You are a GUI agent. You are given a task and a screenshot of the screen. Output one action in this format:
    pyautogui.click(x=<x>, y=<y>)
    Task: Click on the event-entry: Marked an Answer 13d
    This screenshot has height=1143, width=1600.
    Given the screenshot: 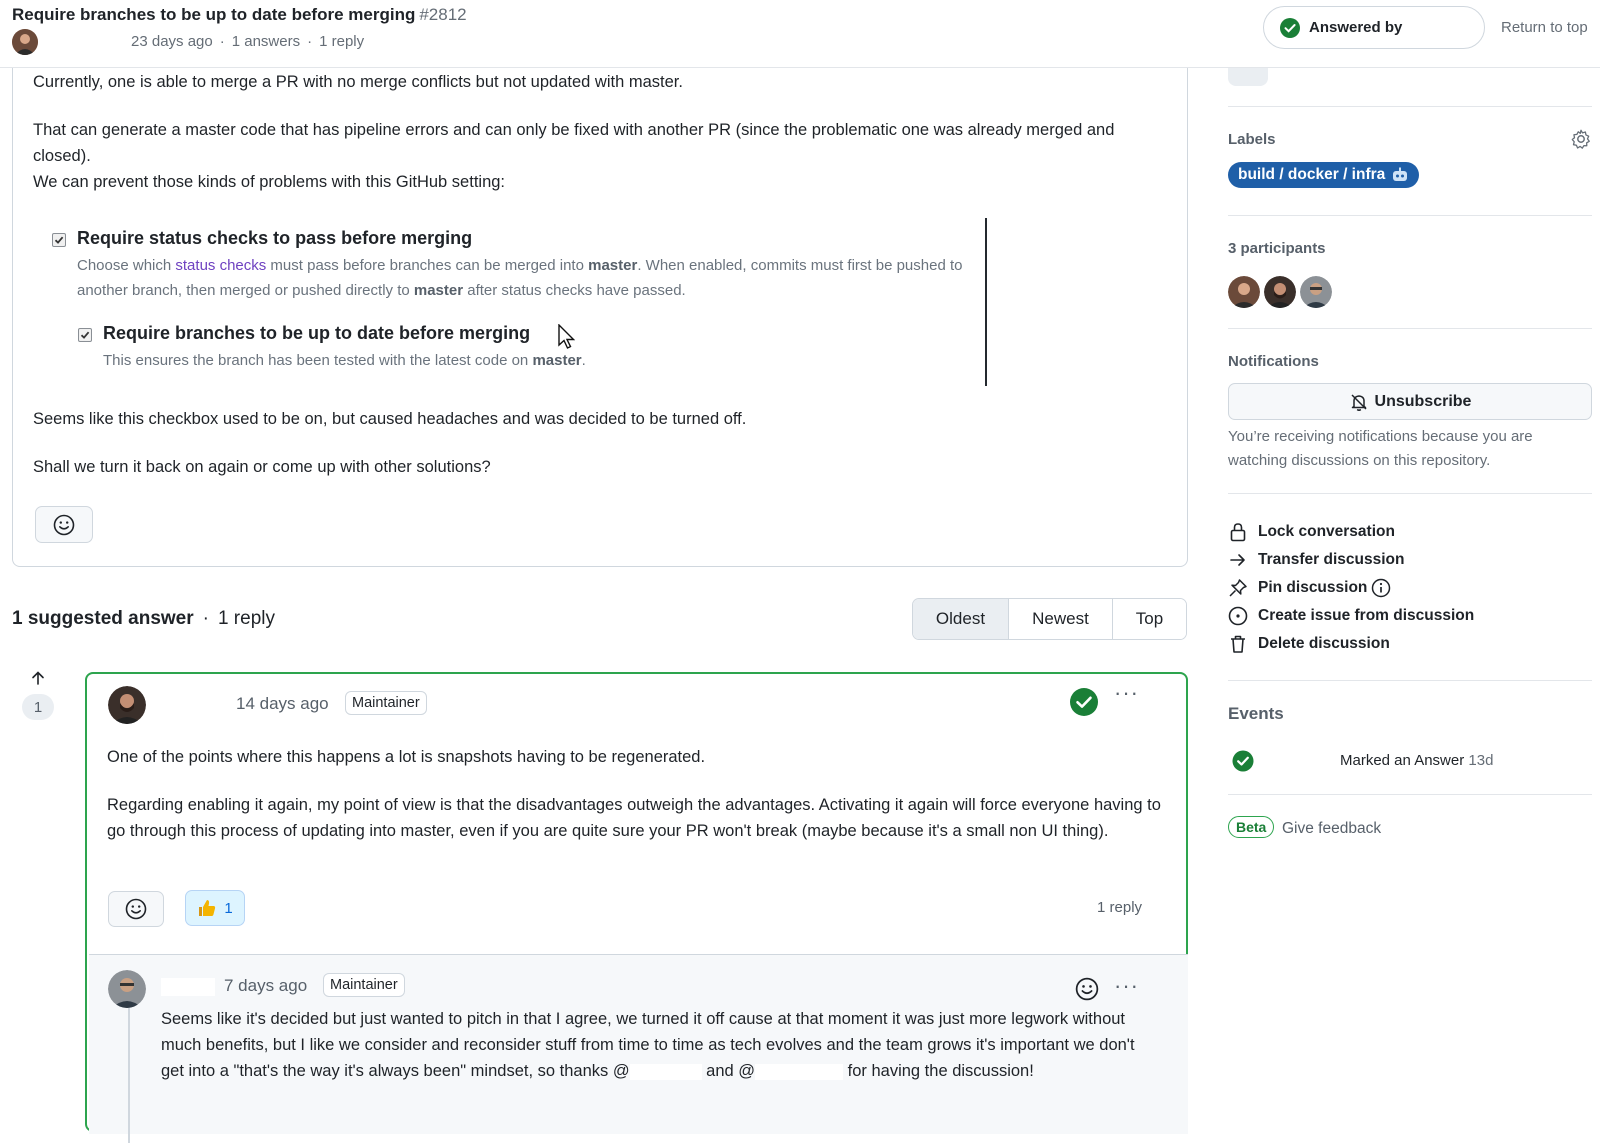 What is the action you would take?
    pyautogui.click(x=1417, y=760)
    